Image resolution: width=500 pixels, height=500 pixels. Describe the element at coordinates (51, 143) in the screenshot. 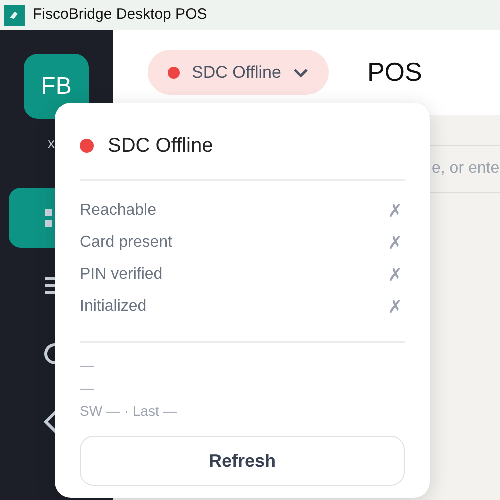

I see `sidebar-label: x` at that location.